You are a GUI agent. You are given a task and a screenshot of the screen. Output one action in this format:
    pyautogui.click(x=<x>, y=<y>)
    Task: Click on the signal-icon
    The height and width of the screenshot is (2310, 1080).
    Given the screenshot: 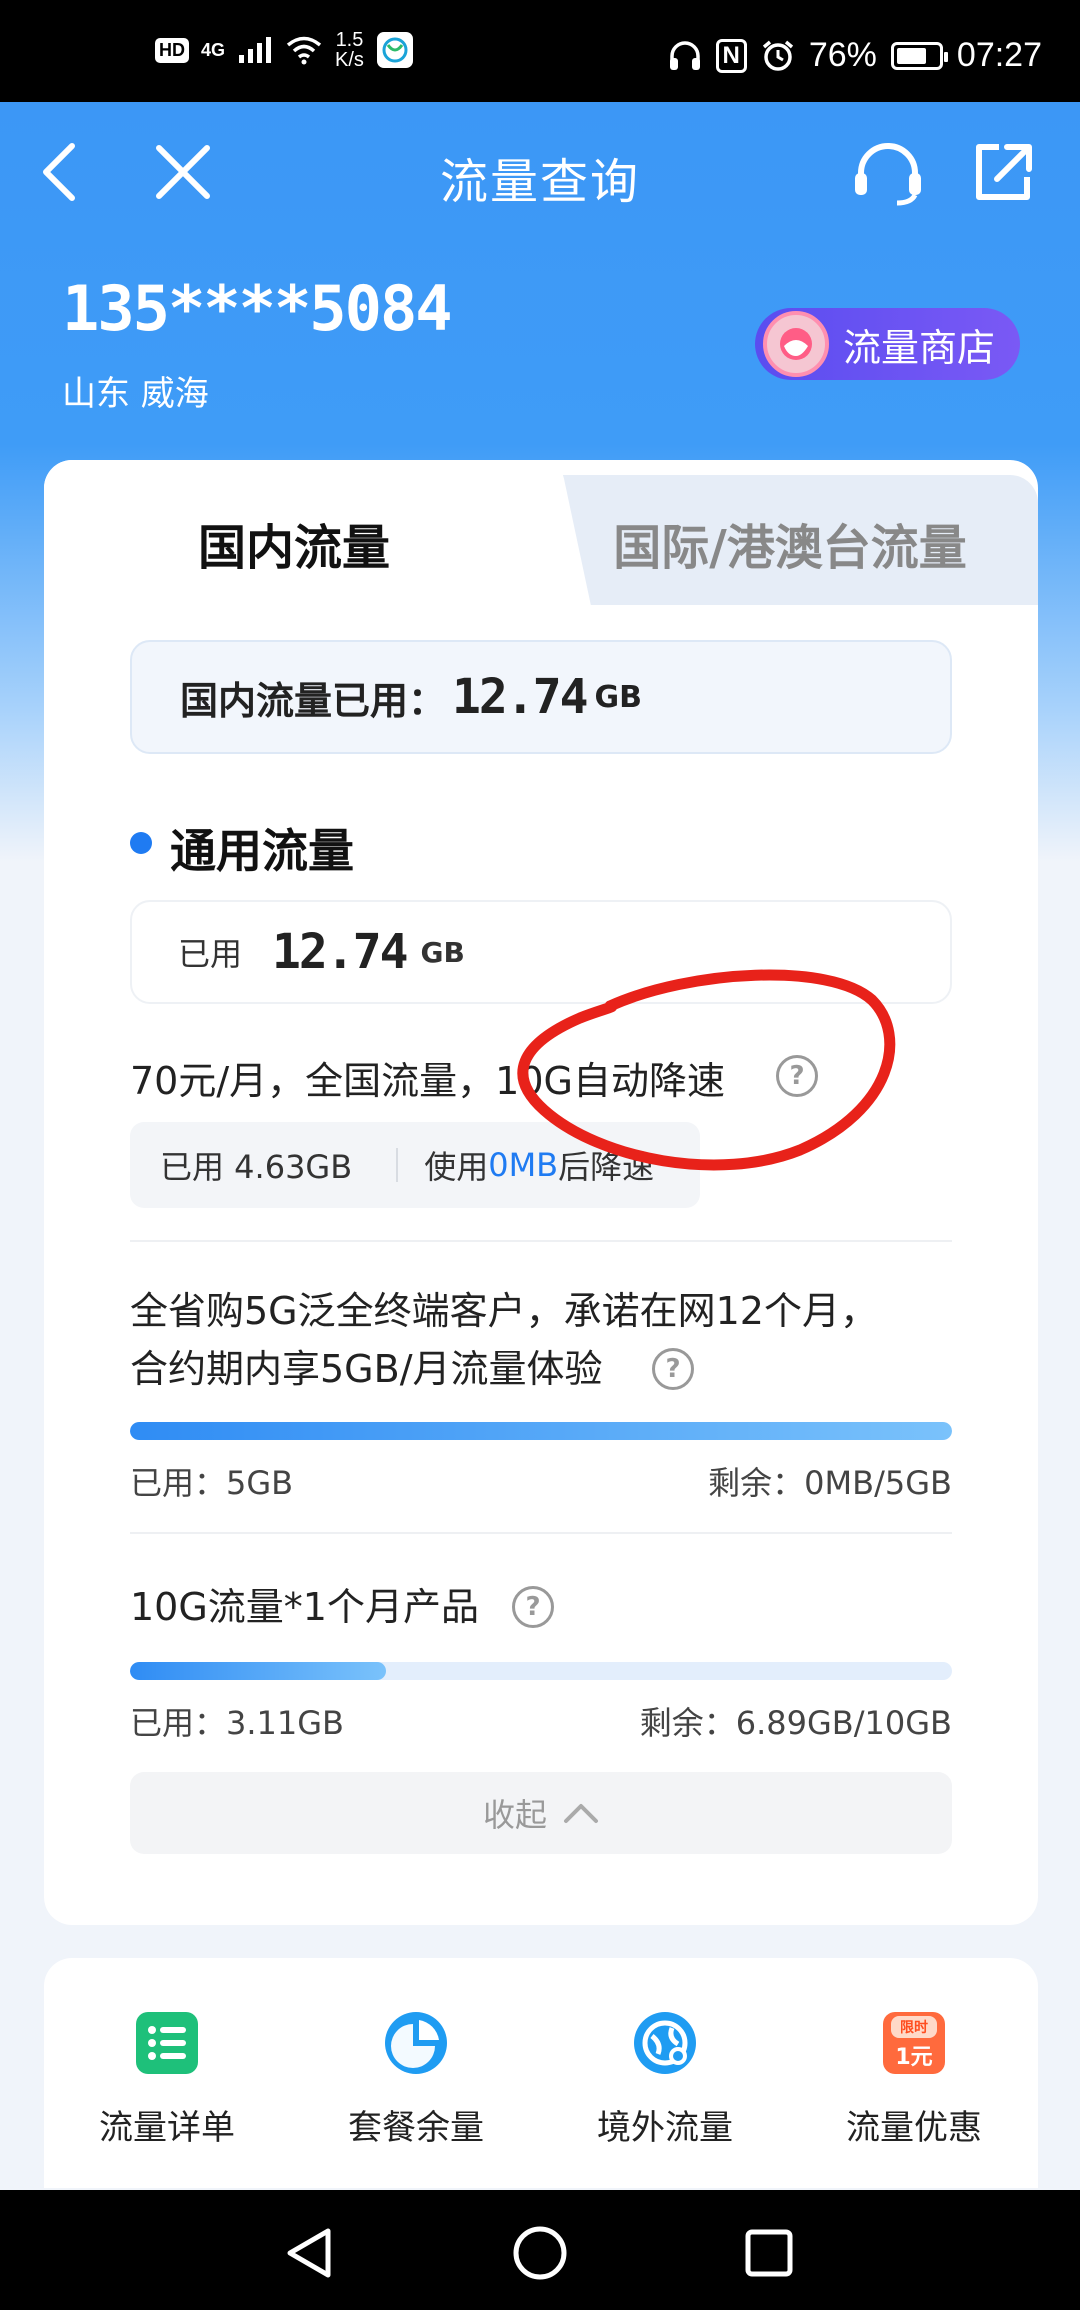 What is the action you would take?
    pyautogui.click(x=255, y=50)
    